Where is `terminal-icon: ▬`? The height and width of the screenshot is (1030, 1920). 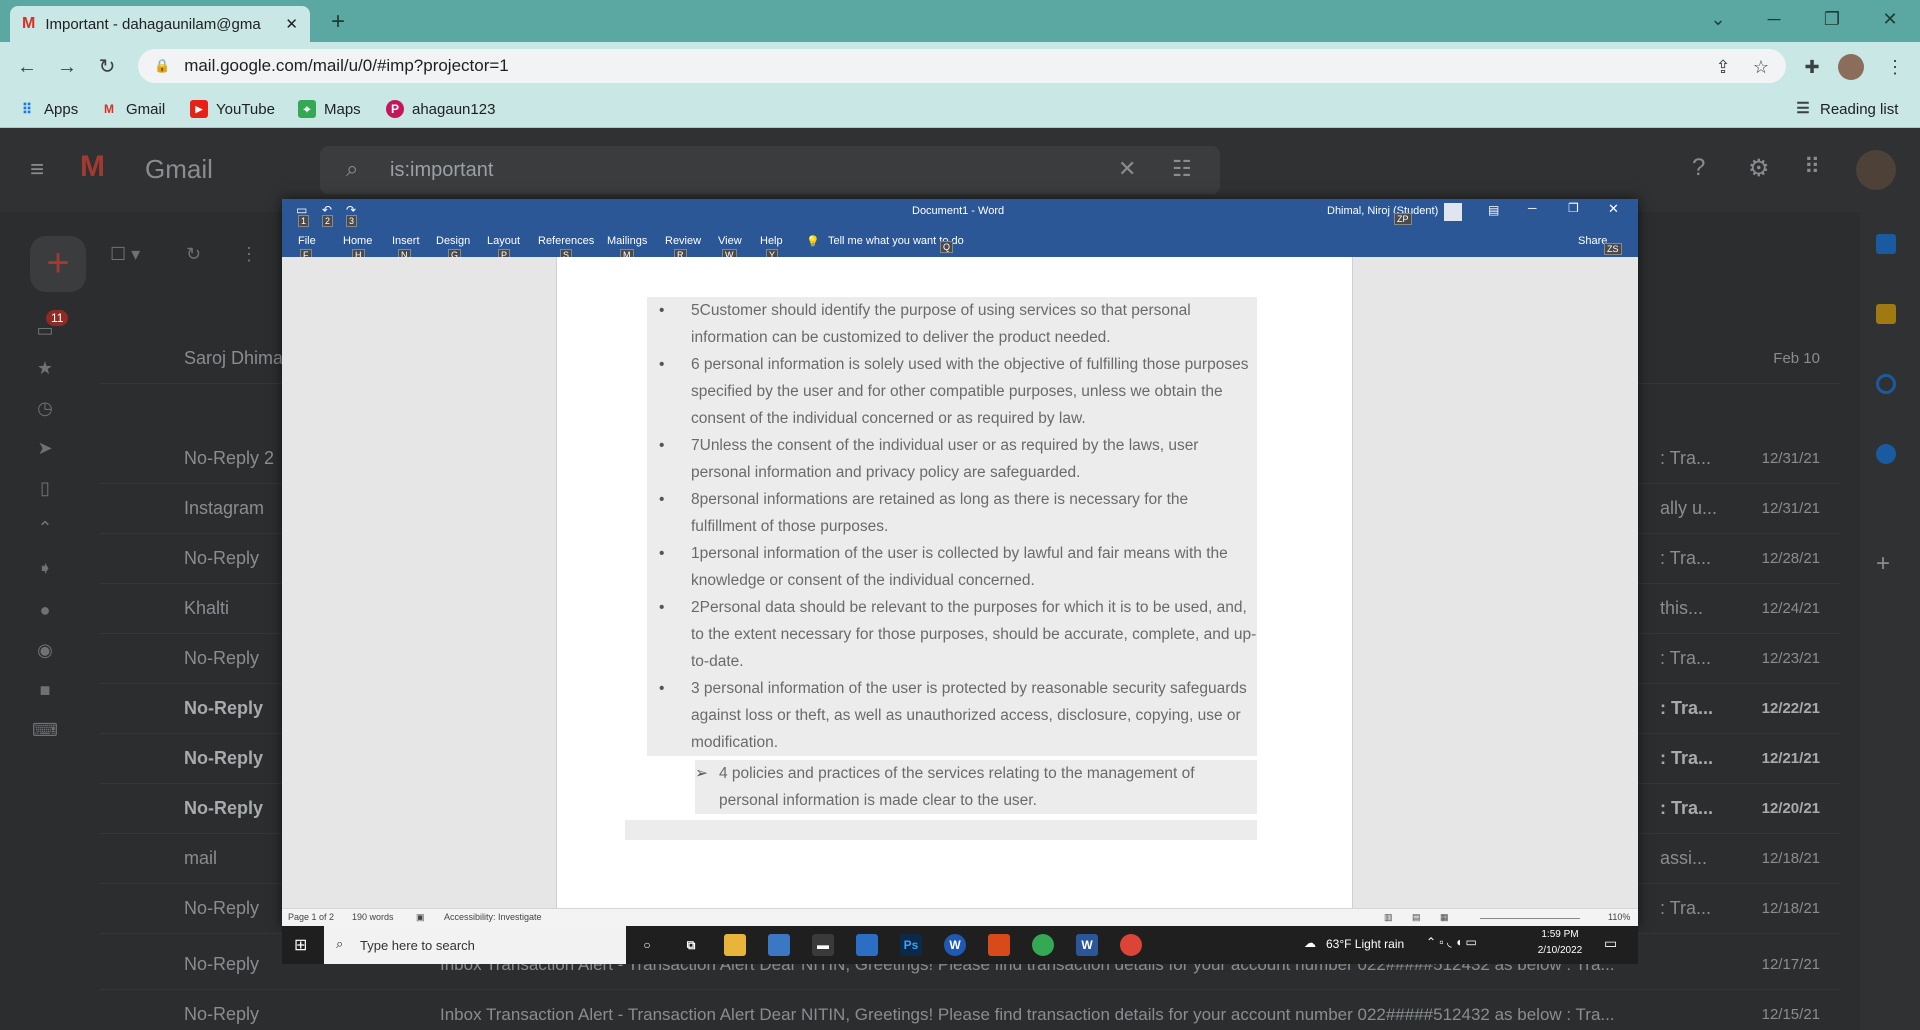
terminal-icon: ▬ is located at coordinates (823, 945).